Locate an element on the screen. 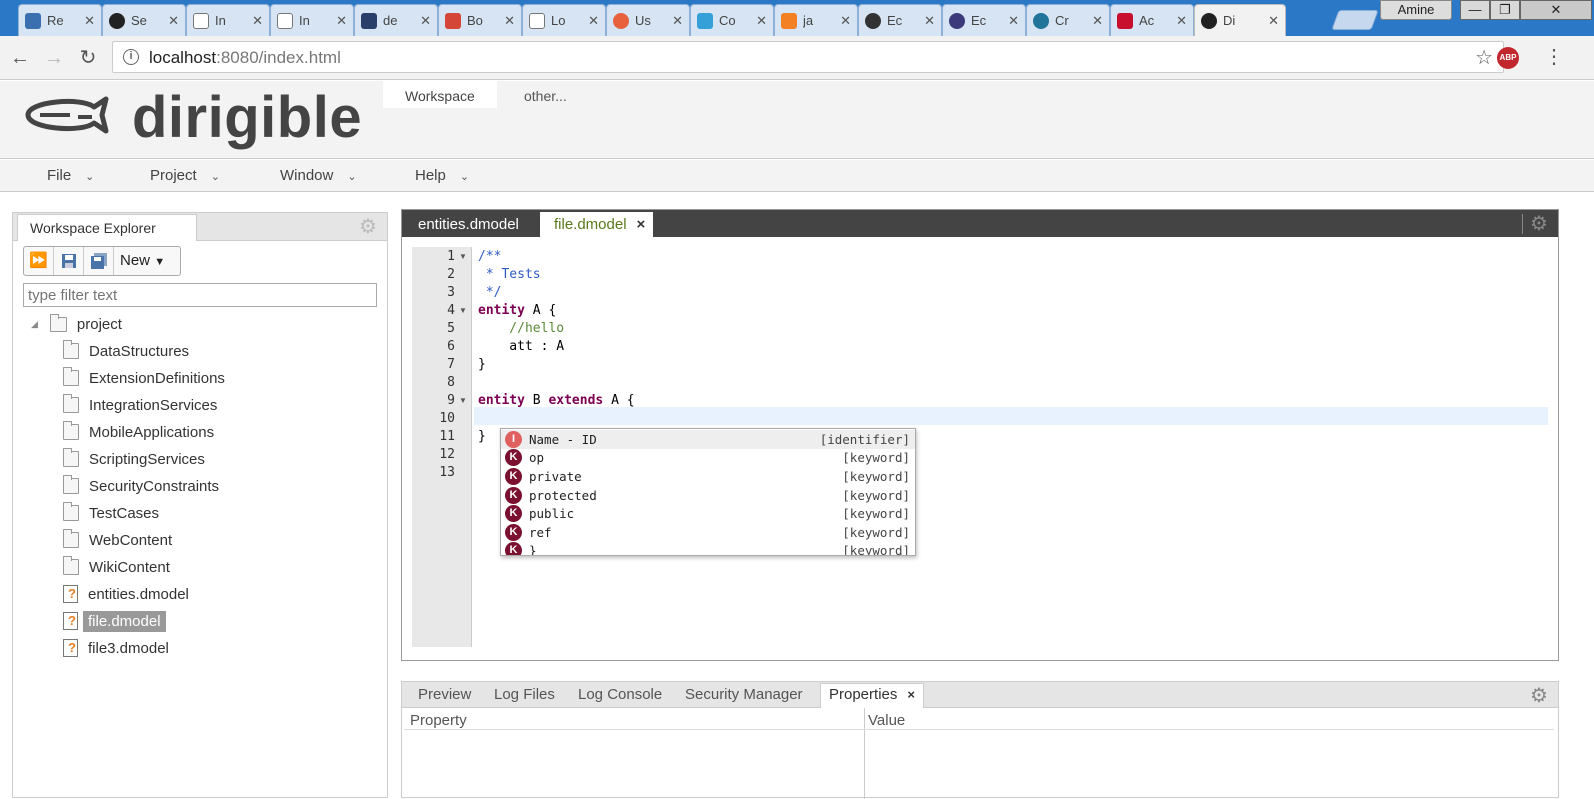 This screenshot has height=799, width=1594. window-close-button: ✕ is located at coordinates (1556, 10).